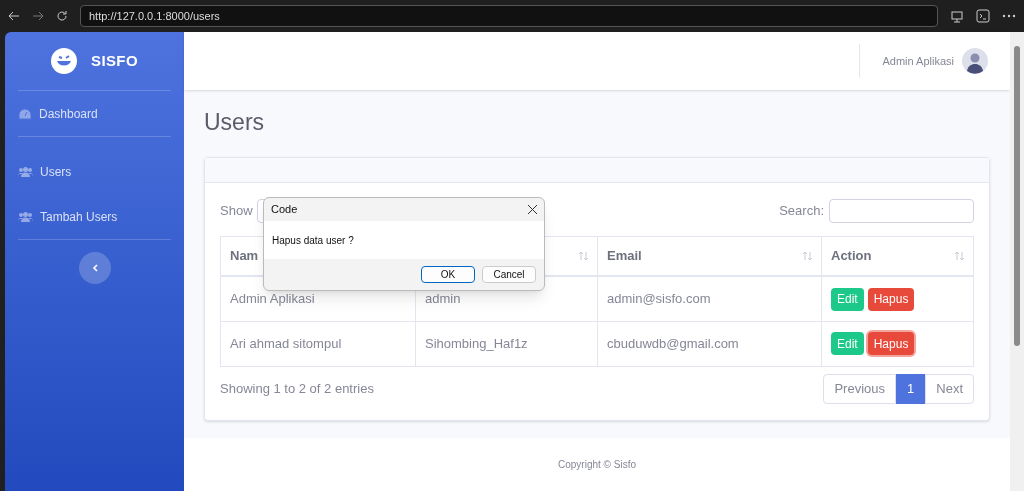 Image resolution: width=1024 pixels, height=491 pixels. What do you see at coordinates (14, 16) in the screenshot?
I see `back-icon` at bounding box center [14, 16].